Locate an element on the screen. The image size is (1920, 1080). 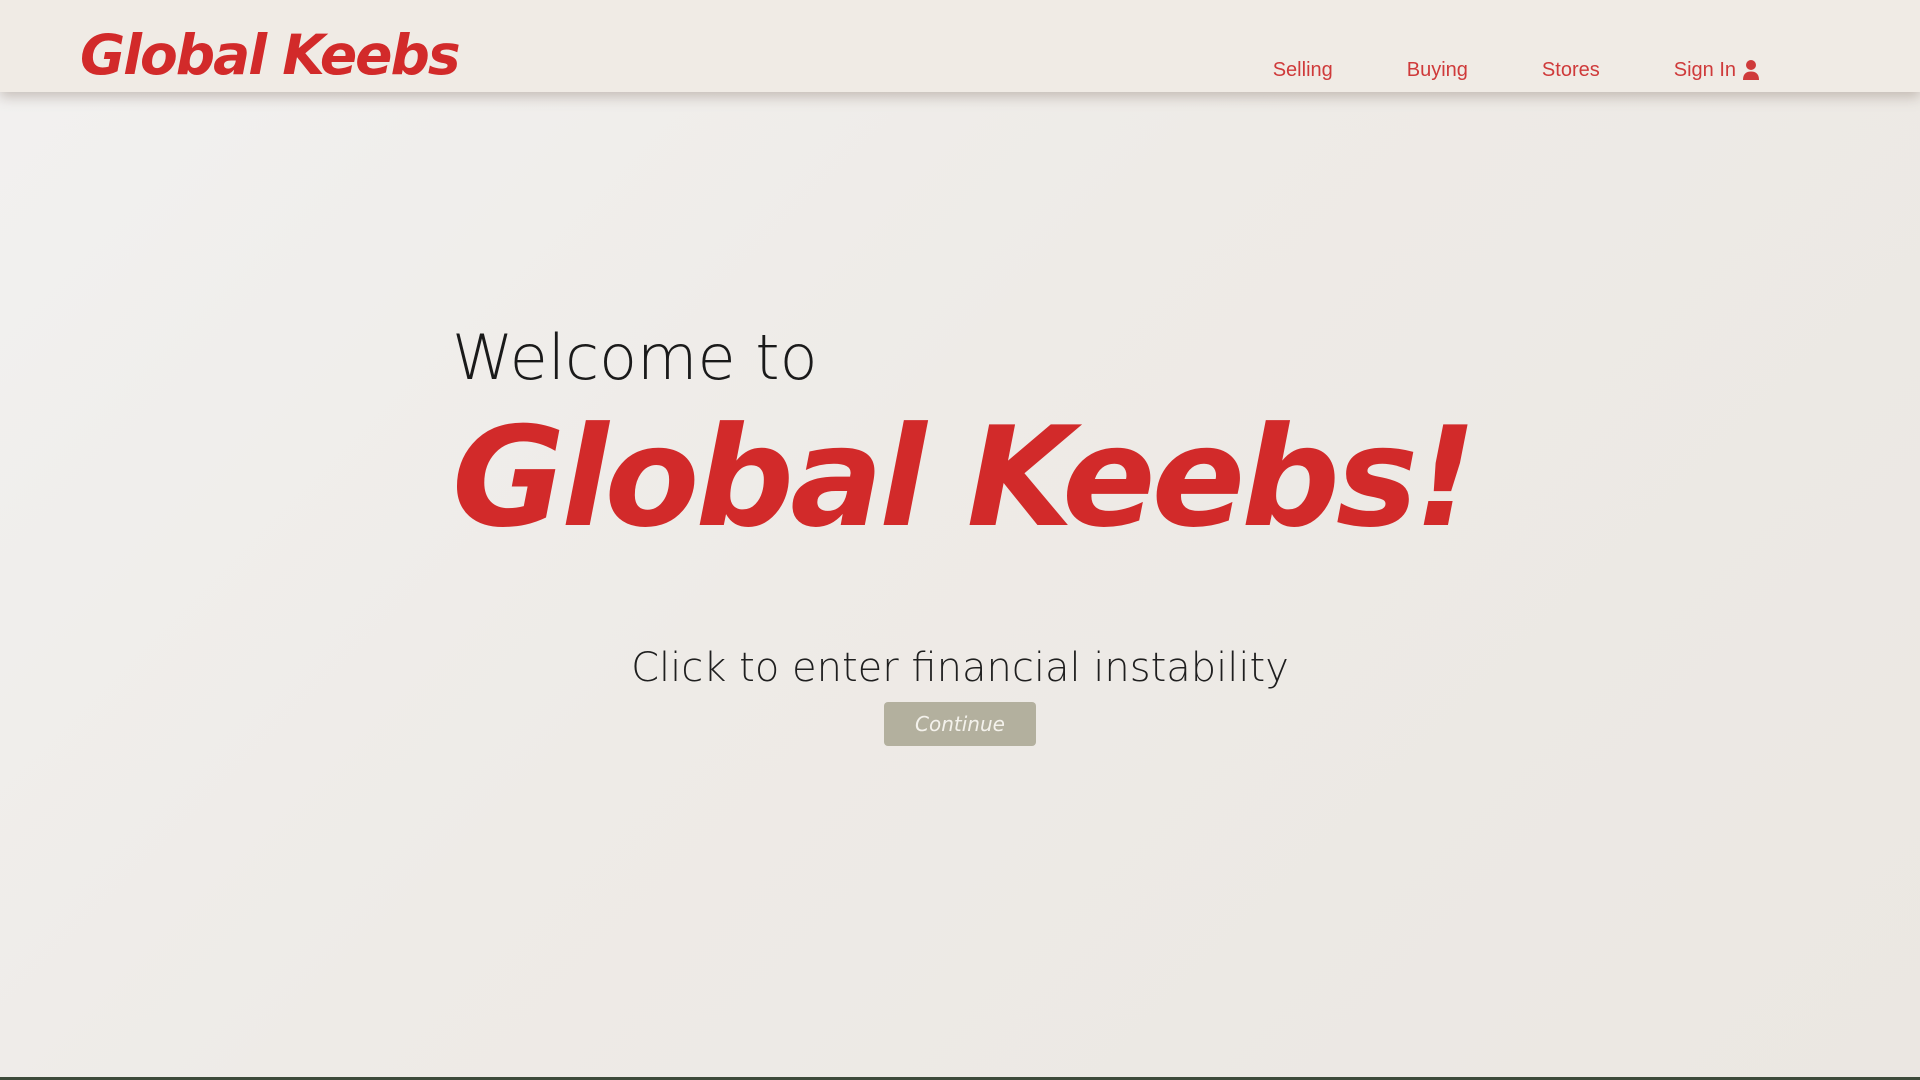
hero-title: Global Keebs! is located at coordinates (964, 477).